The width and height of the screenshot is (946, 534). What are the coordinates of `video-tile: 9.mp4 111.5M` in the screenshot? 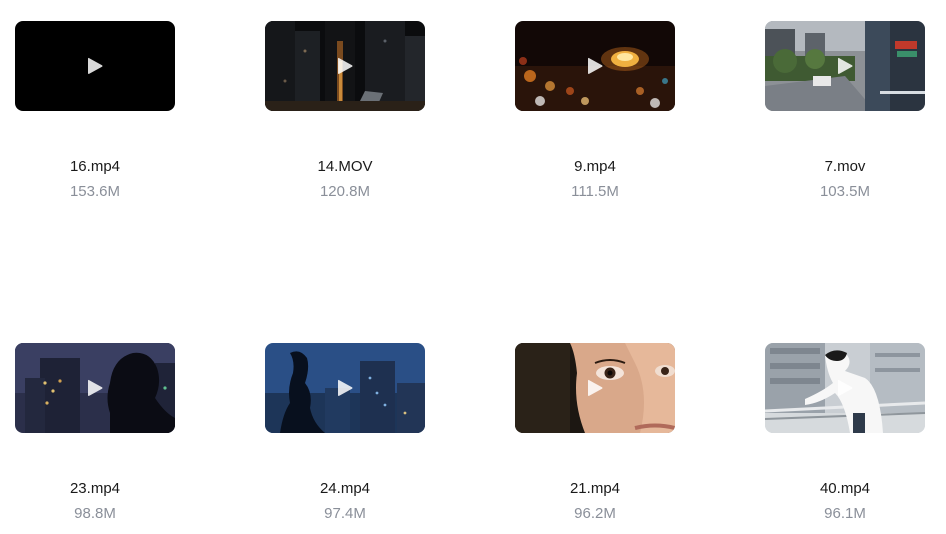 It's located at (595, 110).